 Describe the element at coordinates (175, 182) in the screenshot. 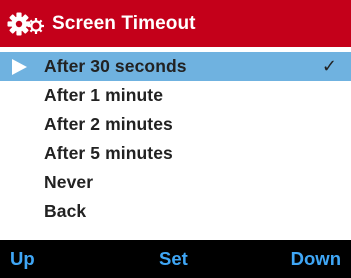

I see `option-never: Never` at that location.